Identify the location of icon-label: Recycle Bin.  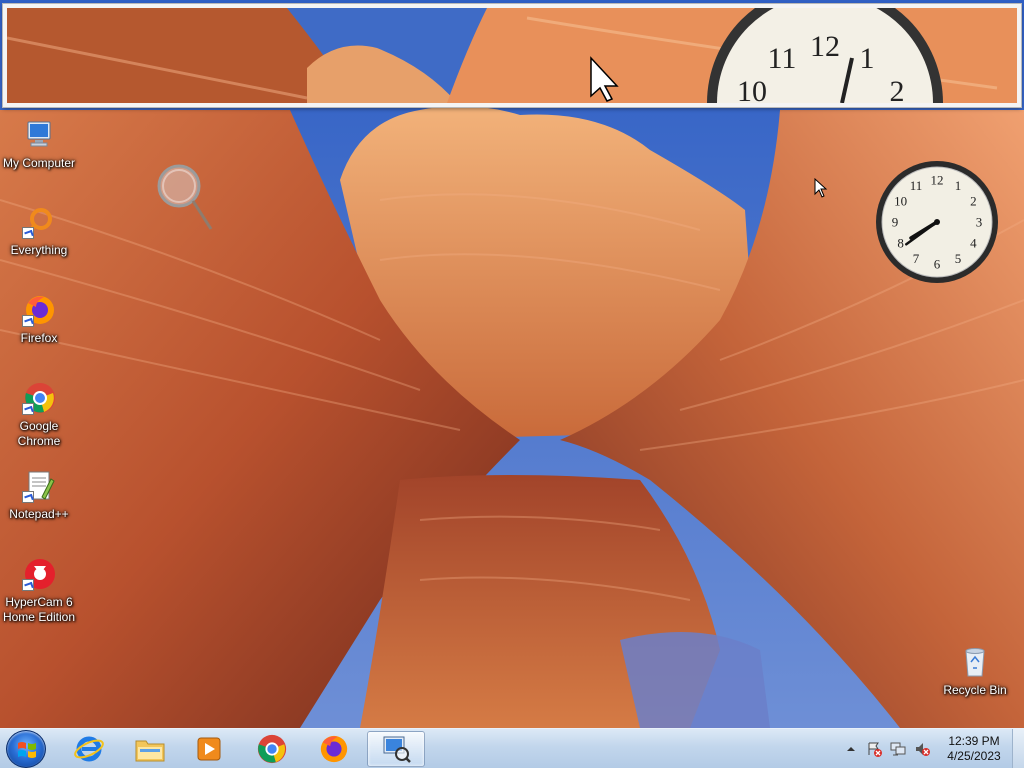
(975, 690).